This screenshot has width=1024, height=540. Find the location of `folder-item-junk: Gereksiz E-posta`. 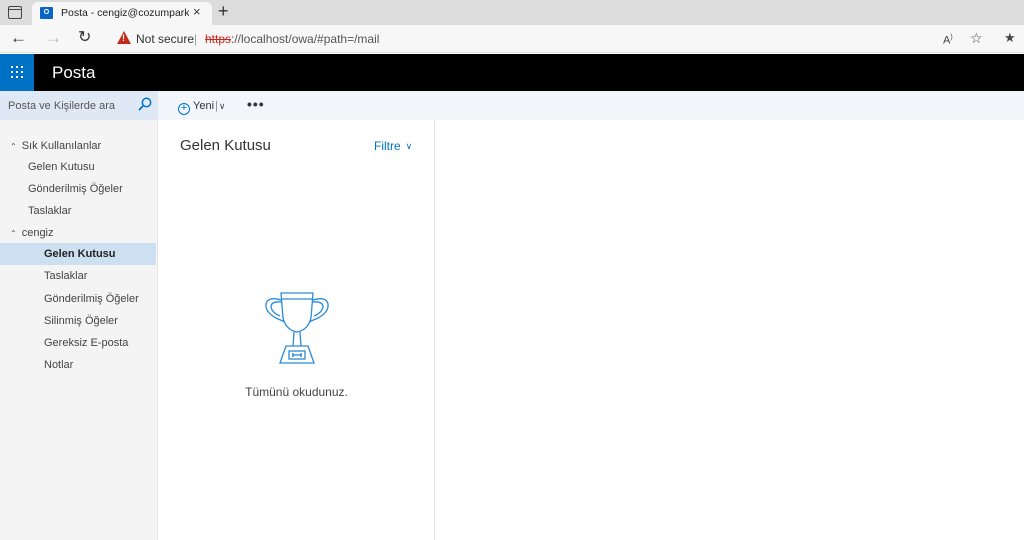

folder-item-junk: Gereksiz E-posta is located at coordinates (78, 343).